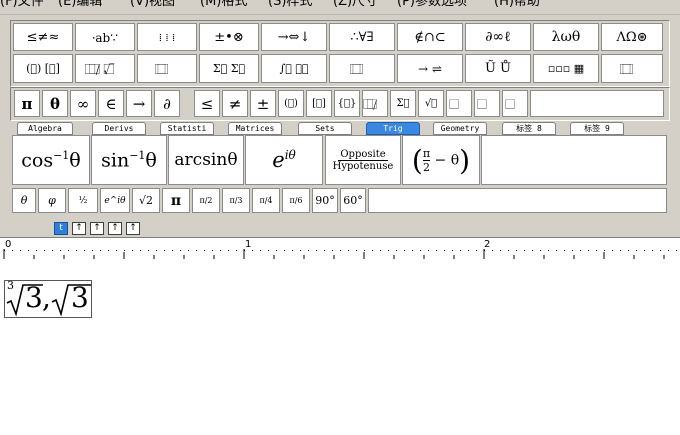  I want to click on template-empty-slot, so click(574, 160).